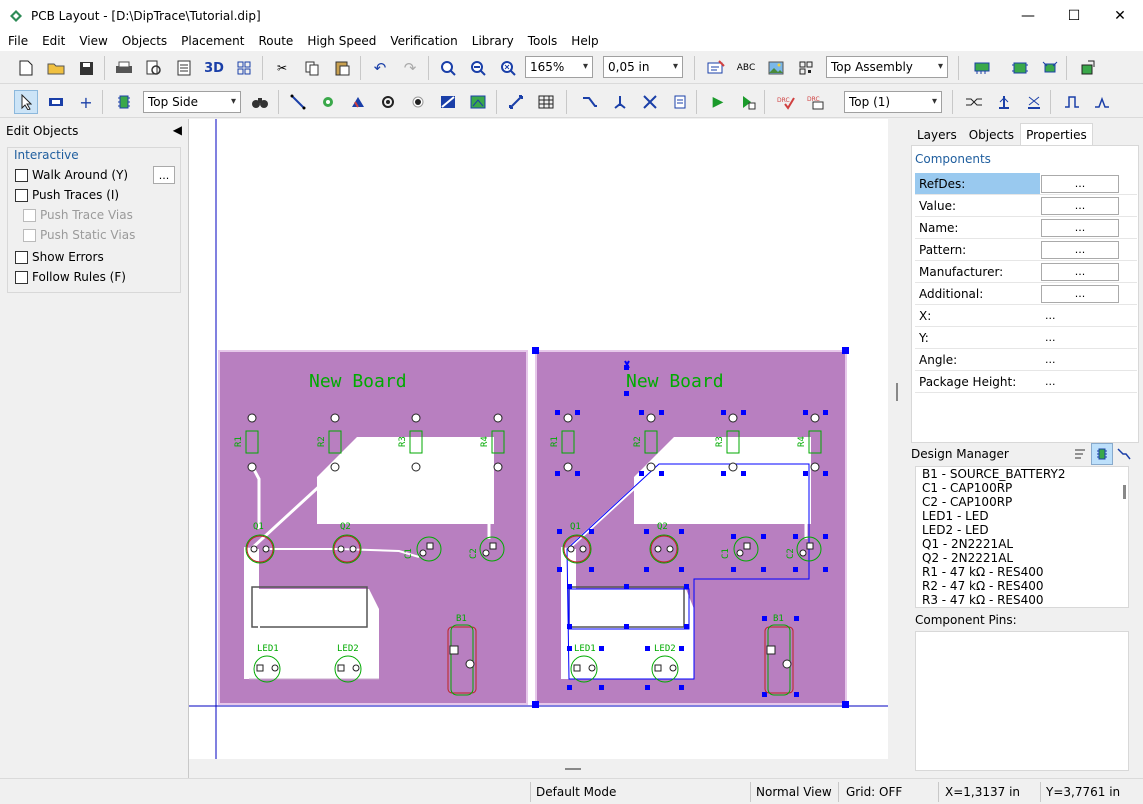 The height and width of the screenshot is (804, 1143). I want to click on select-pointer-icon, so click(26, 102).